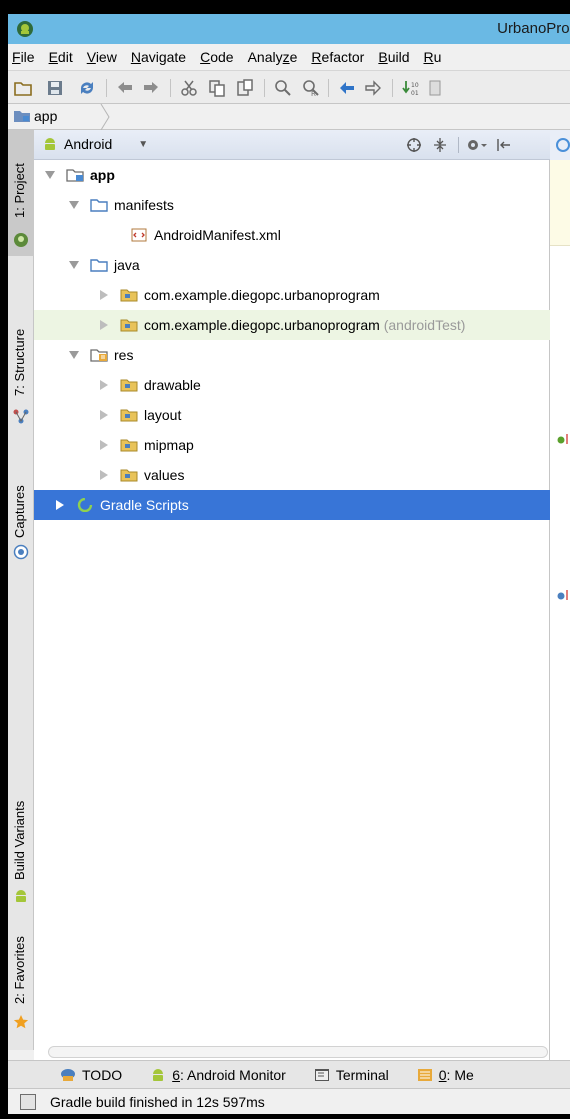 The image size is (570, 1119). I want to click on redo-icon, so click(151, 88).